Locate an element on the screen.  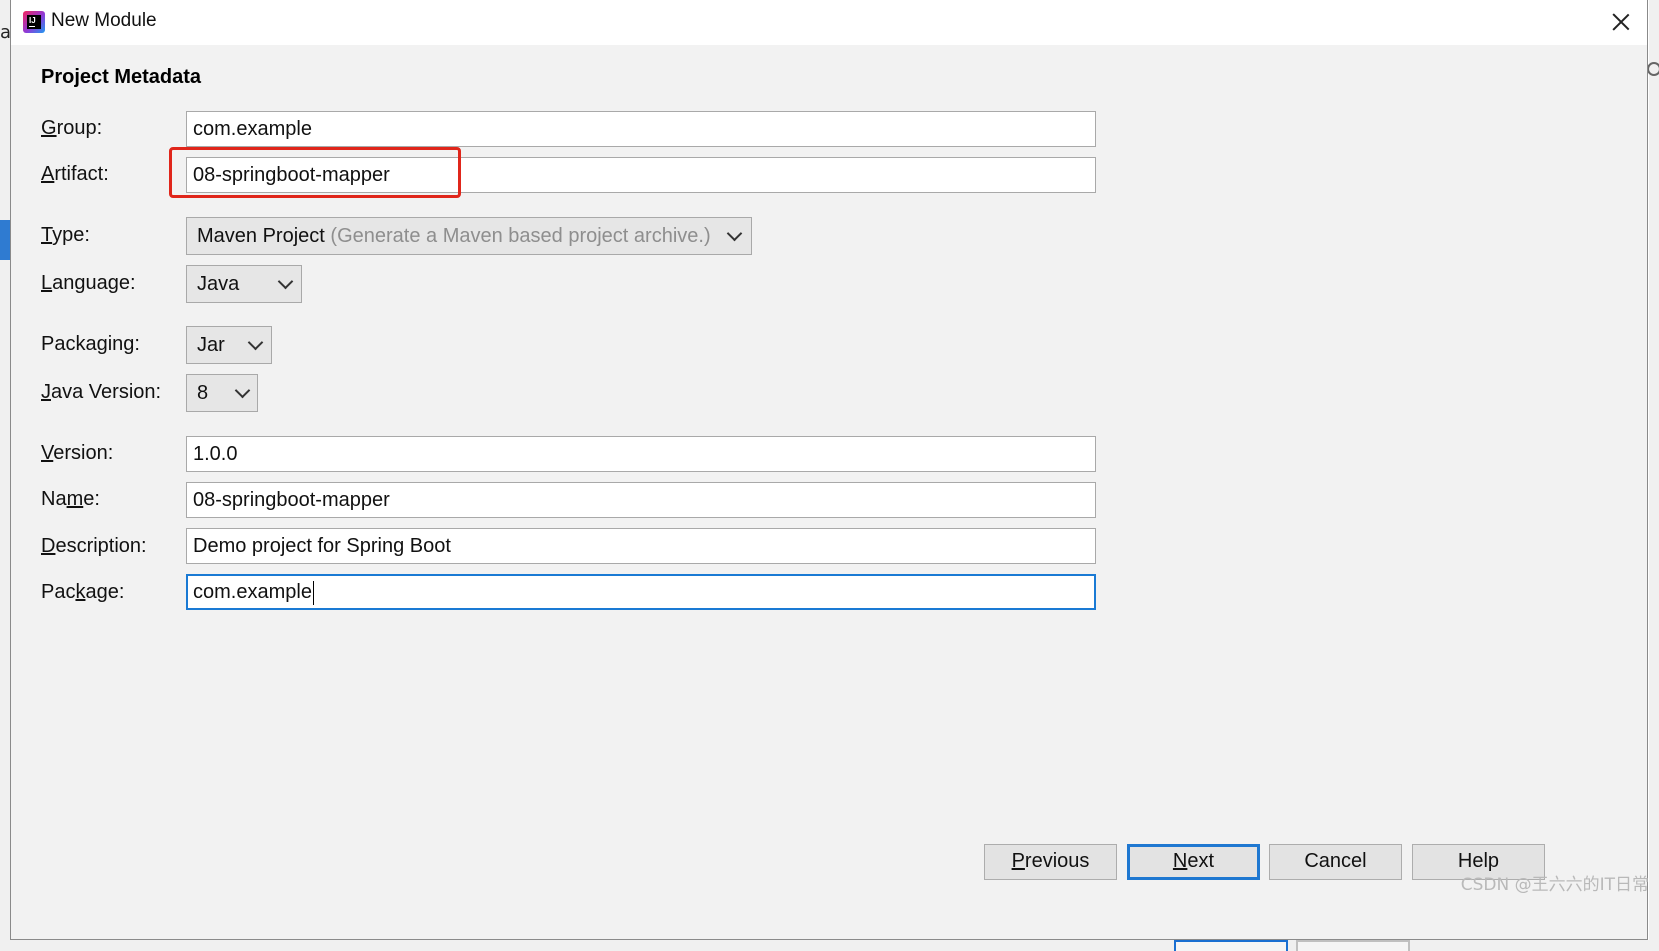
close-icon is located at coordinates (1621, 22).